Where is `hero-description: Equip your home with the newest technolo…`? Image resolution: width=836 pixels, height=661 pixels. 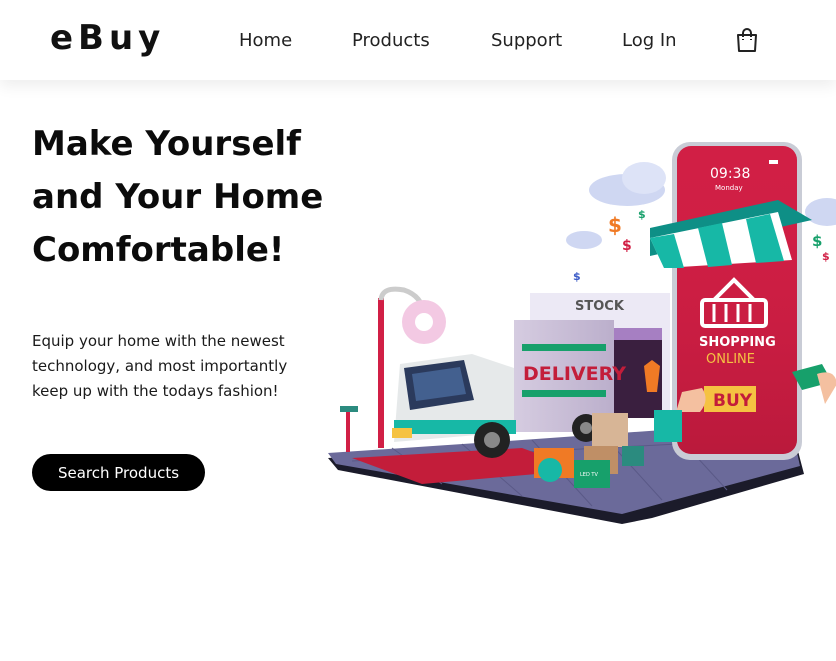 hero-description: Equip your home with the newest technolo… is located at coordinates (160, 366).